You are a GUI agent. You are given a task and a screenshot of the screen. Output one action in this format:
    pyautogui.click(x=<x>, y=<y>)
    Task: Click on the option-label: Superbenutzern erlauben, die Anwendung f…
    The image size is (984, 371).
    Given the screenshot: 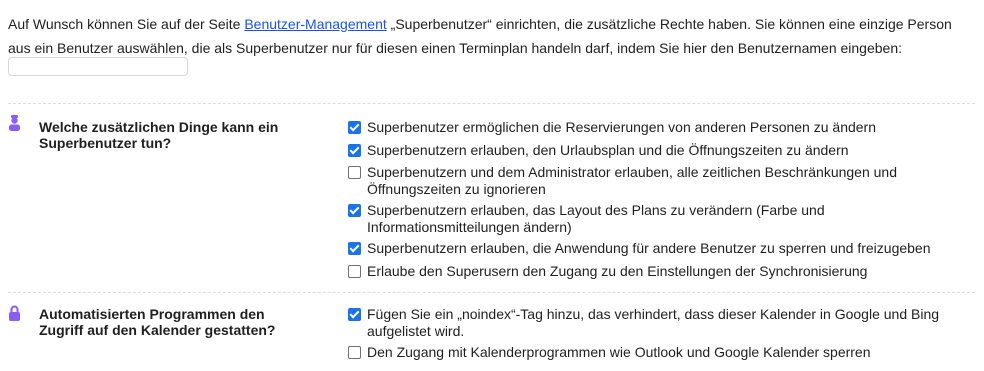 What is the action you would take?
    pyautogui.click(x=649, y=248)
    